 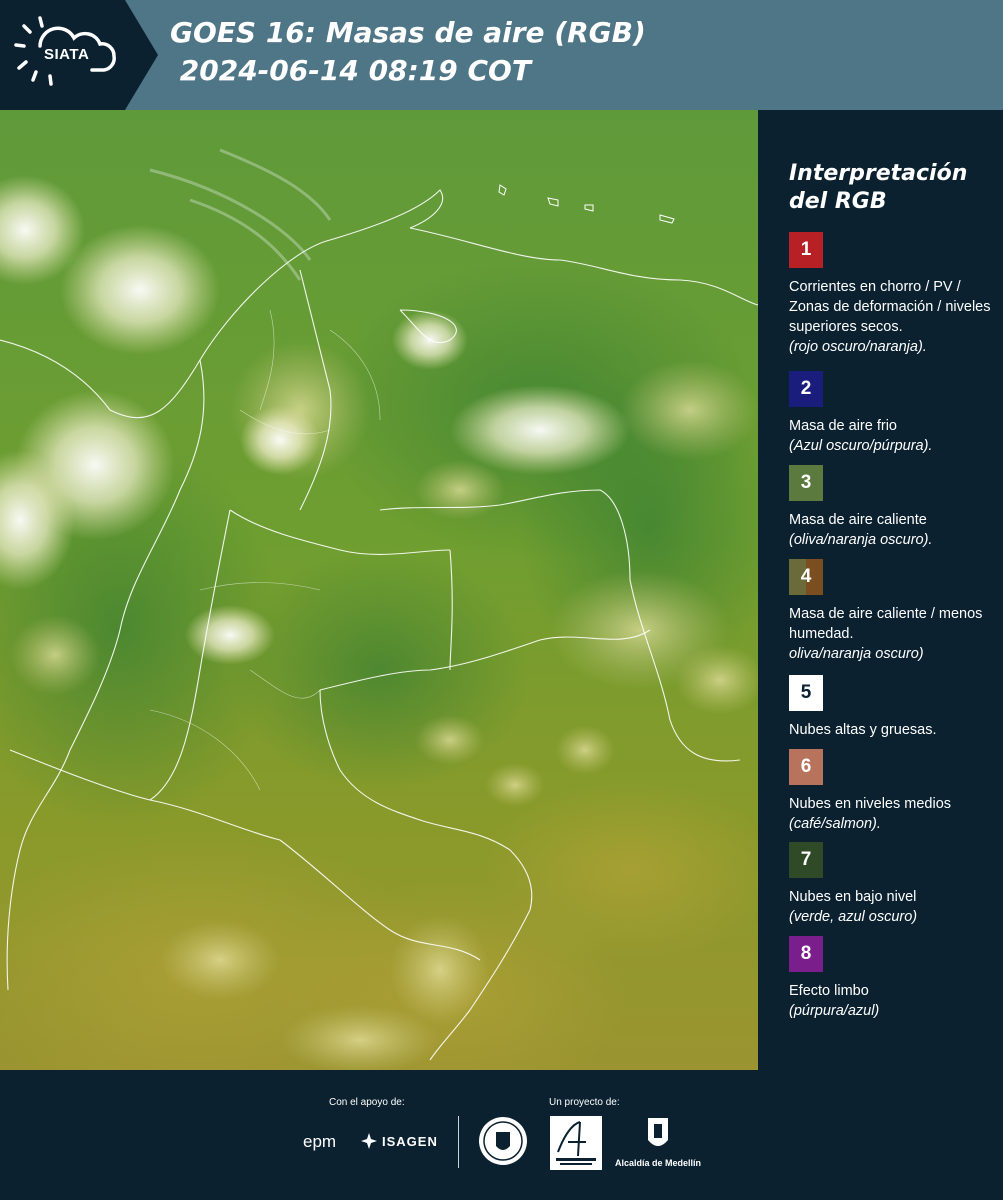 What do you see at coordinates (806, 483) in the screenshot?
I see `legend-swatch: 3` at bounding box center [806, 483].